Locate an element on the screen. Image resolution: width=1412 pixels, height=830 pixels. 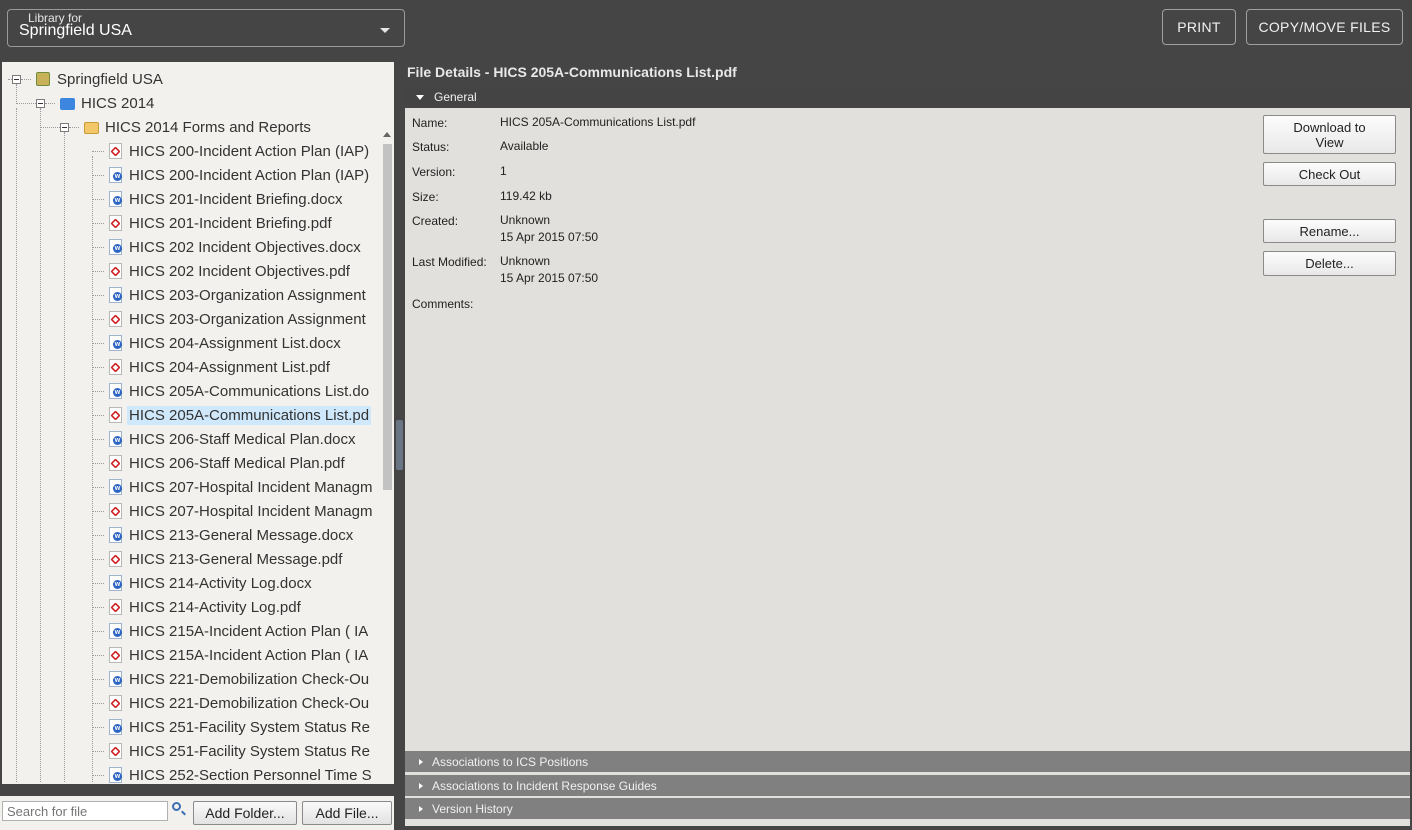
tree-file-label: HICS 213-General Message.docx is located at coordinates (241, 535).